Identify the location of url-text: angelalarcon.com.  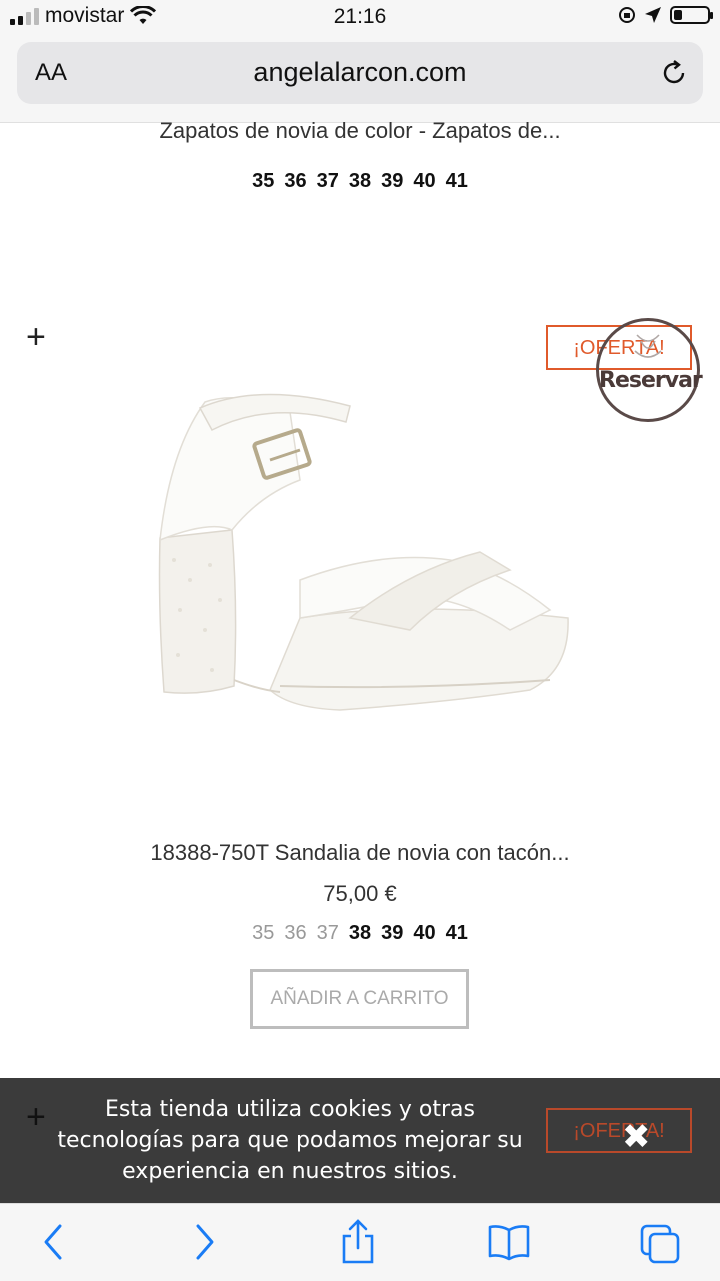
(360, 72).